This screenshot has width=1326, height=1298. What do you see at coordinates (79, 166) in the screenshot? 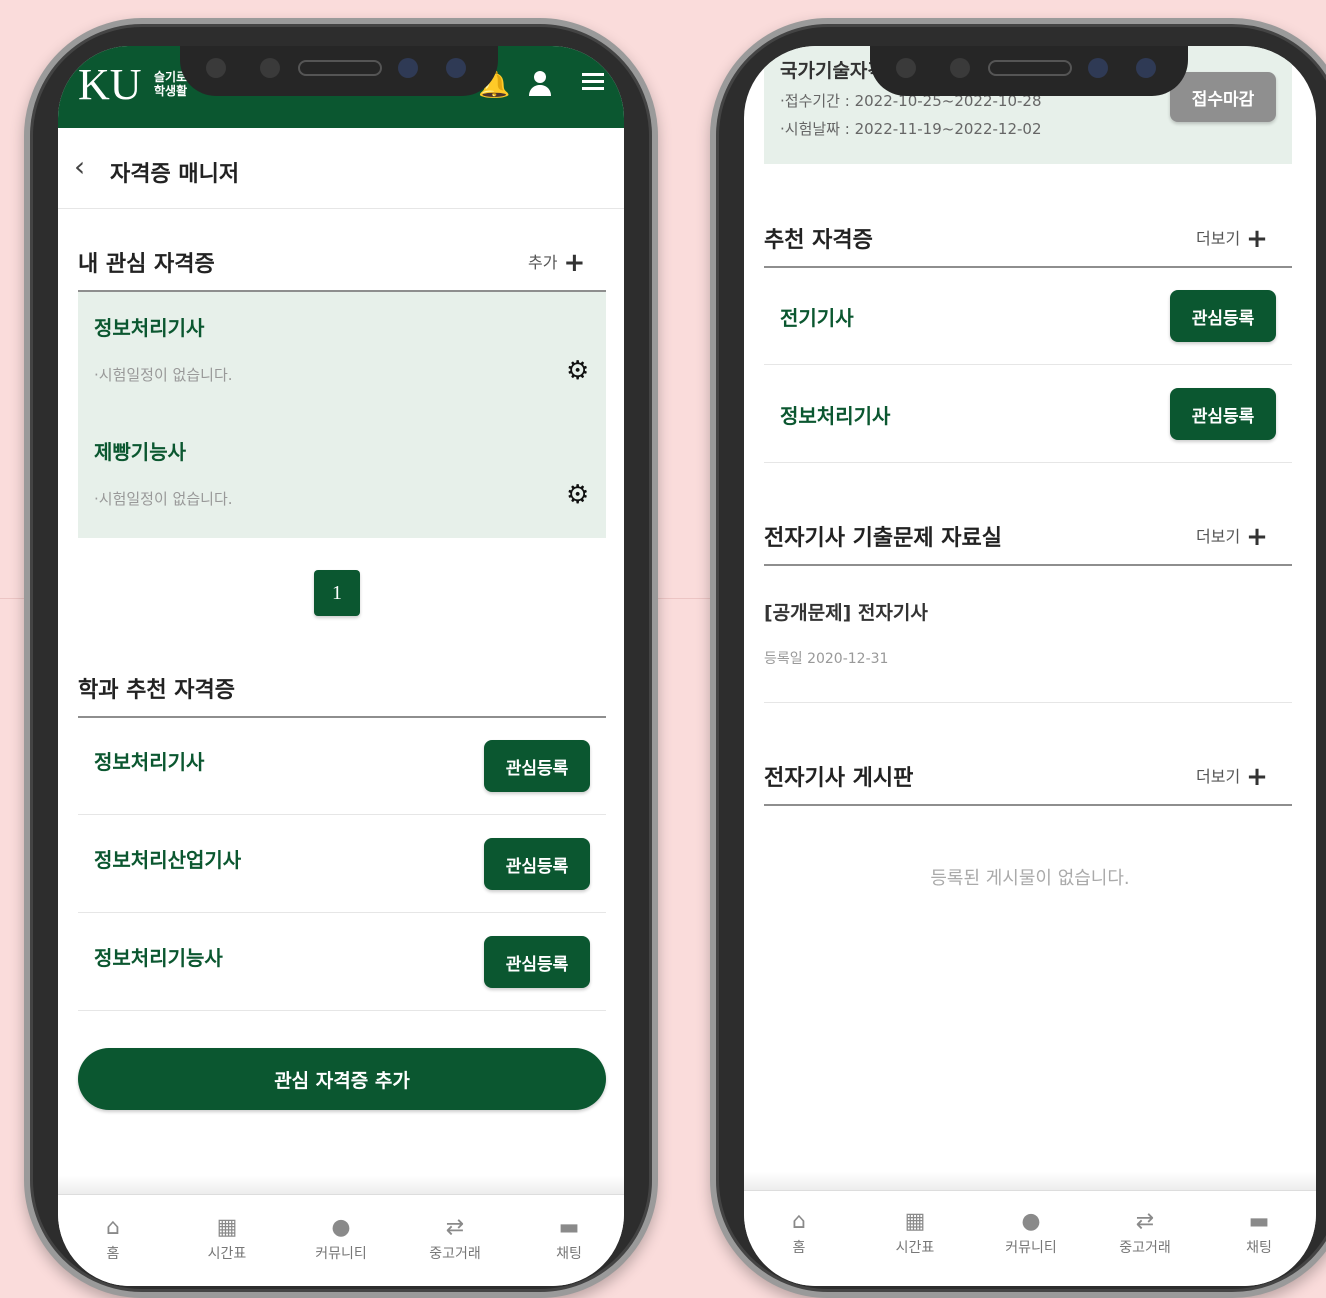
I see `back-icon: ‹` at bounding box center [79, 166].